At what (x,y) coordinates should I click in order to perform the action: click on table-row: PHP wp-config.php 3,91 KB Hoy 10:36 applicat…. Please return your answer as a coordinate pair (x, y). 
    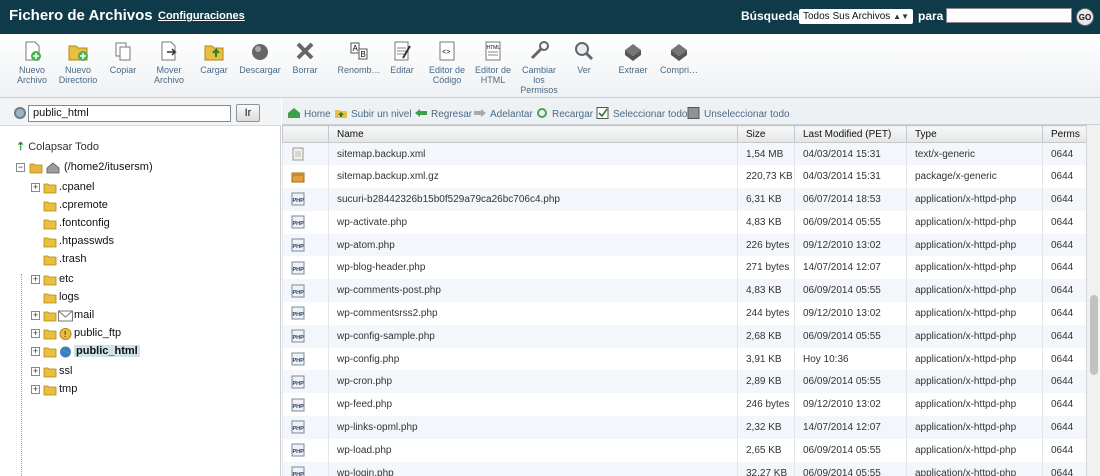
    Looking at the image, I should click on (684, 359).